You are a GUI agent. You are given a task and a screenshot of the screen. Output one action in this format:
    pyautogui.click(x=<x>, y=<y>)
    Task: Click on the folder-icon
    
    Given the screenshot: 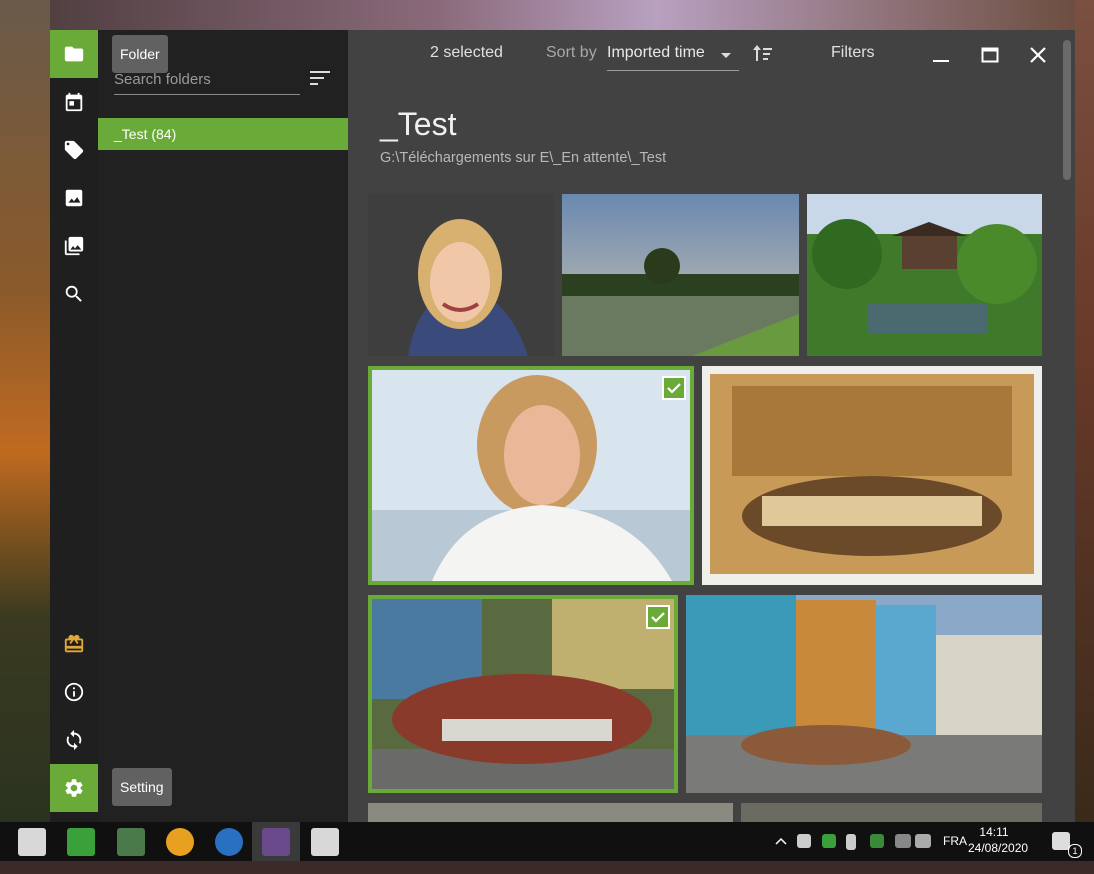 What is the action you would take?
    pyautogui.click(x=74, y=54)
    